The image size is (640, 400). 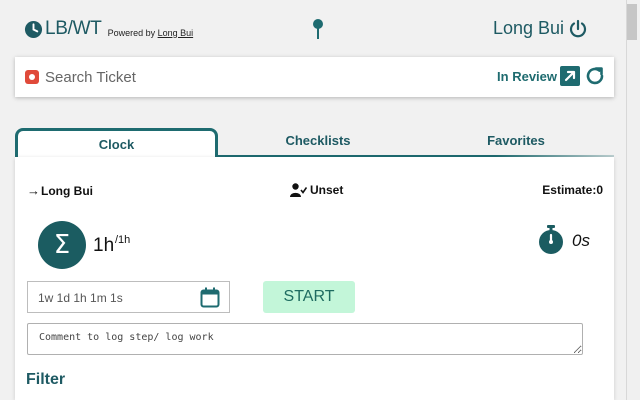 I want to click on sigma-icon: Σ, so click(x=62, y=245).